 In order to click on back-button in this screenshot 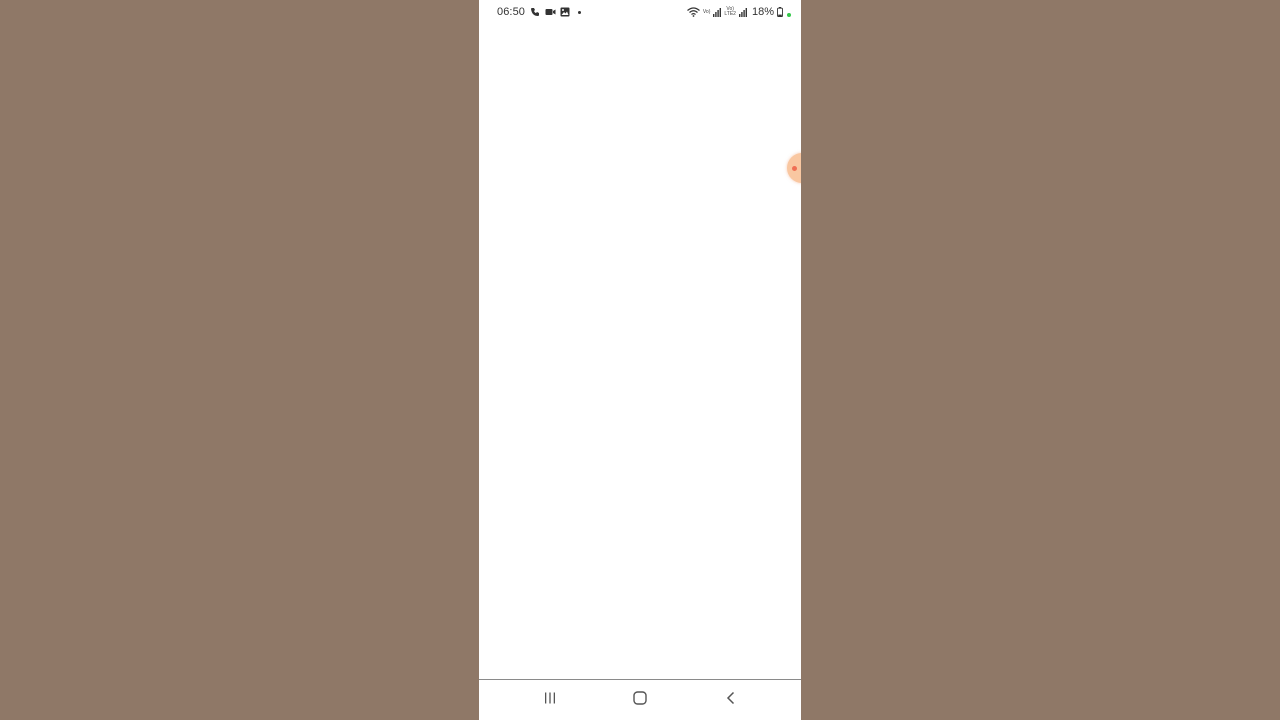, I will do `click(731, 700)`.